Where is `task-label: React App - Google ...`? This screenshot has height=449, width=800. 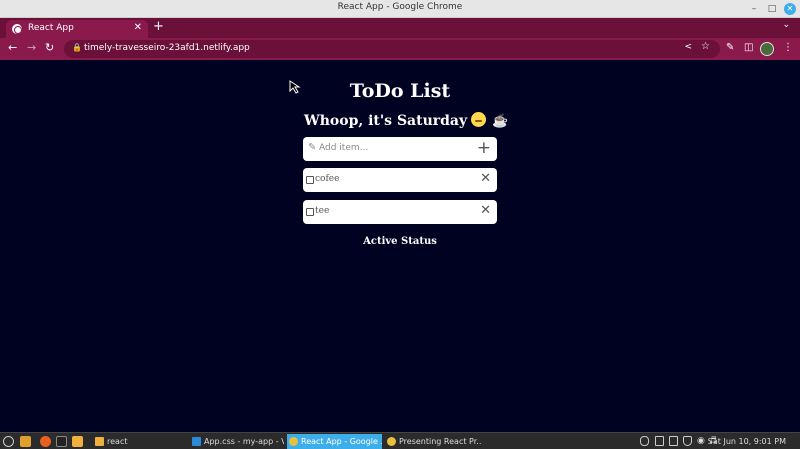
task-label: React App - Google ... is located at coordinates (341, 441).